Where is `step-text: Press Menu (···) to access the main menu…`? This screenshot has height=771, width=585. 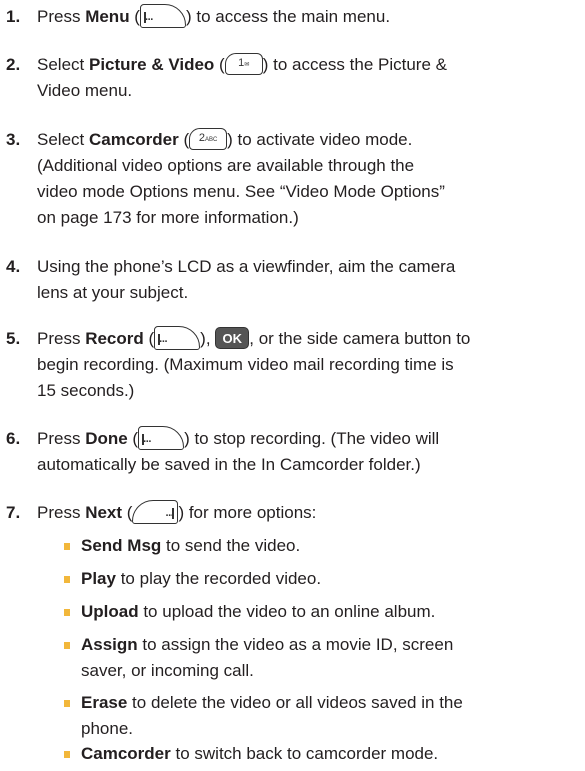 step-text: Press Menu (···) to access the main menu… is located at coordinates (307, 16).